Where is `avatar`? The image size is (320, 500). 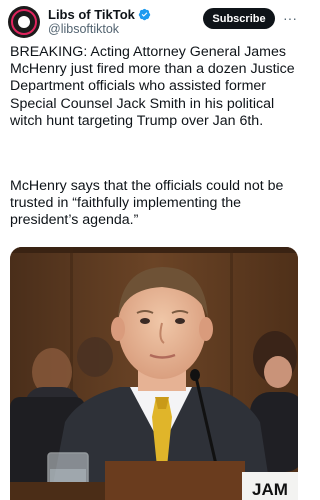
avatar is located at coordinates (24, 22).